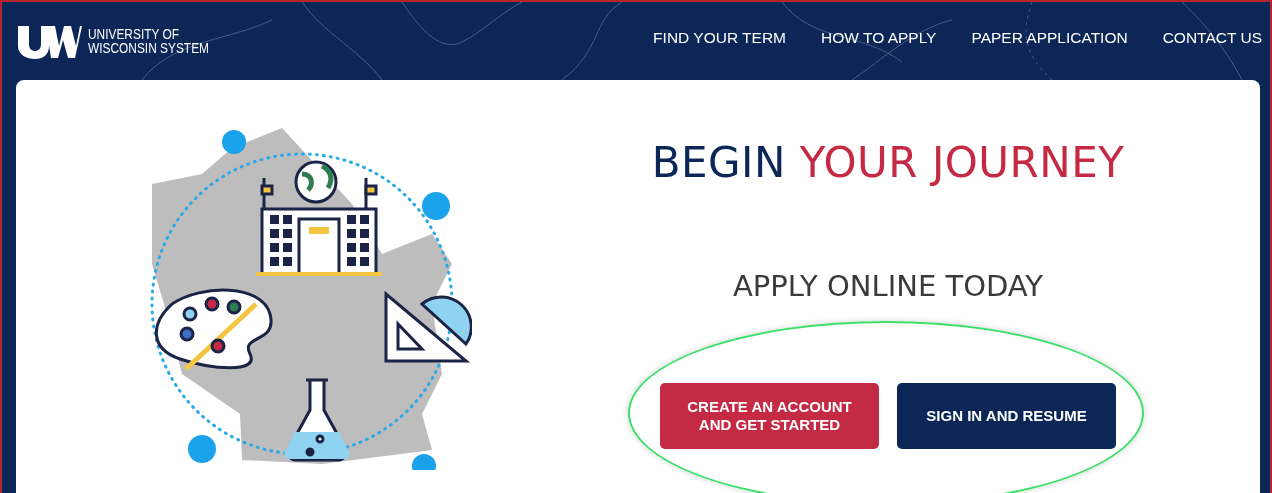 The image size is (1272, 493). I want to click on nav-link: HOW TO APPLY, so click(879, 38).